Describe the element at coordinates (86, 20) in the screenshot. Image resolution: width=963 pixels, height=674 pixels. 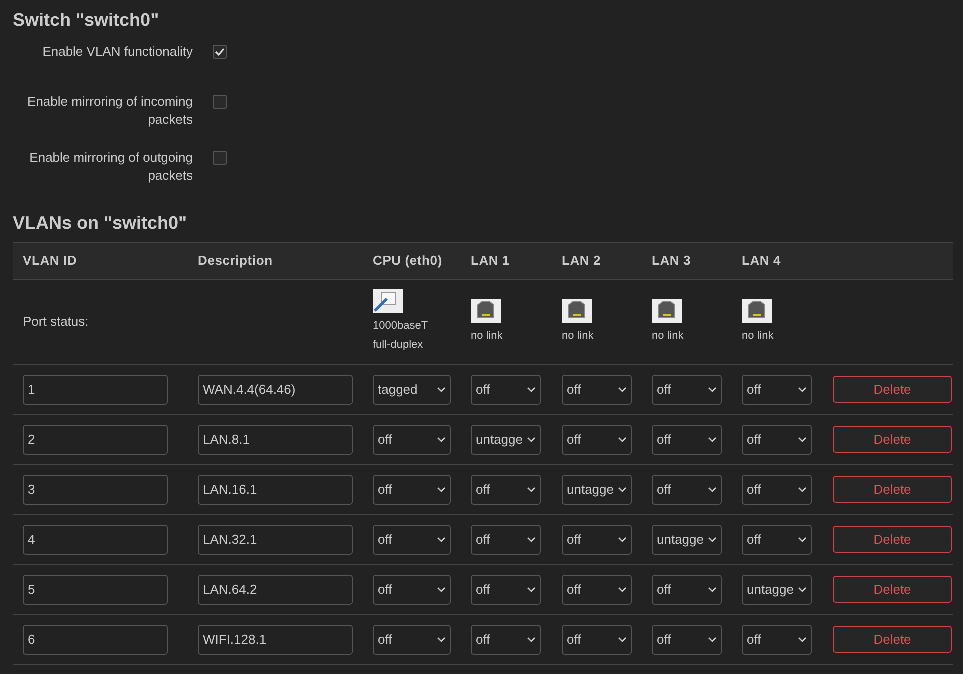
I see `section-title: Switch "switch0"` at that location.